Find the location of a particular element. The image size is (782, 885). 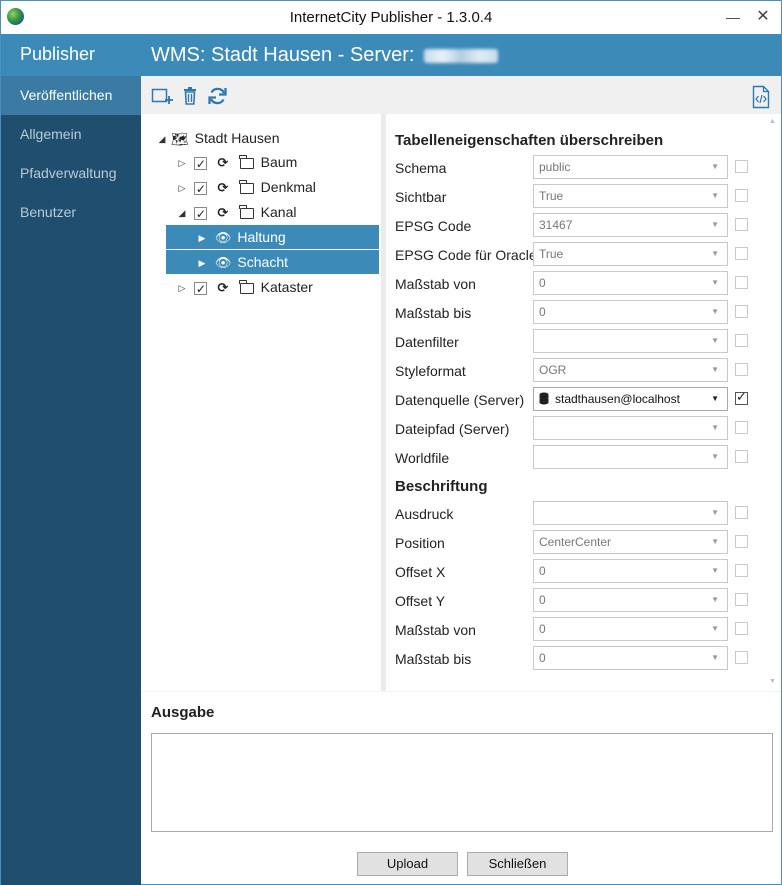

prop-row-epsg-oracle: EPSG Code für Oracle True ▼ is located at coordinates (577, 255).